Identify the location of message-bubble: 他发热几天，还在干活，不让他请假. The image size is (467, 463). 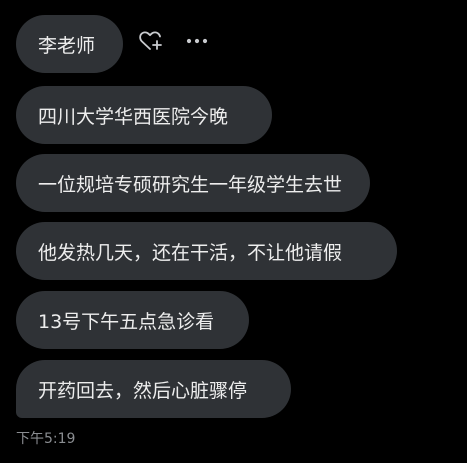
(206, 251).